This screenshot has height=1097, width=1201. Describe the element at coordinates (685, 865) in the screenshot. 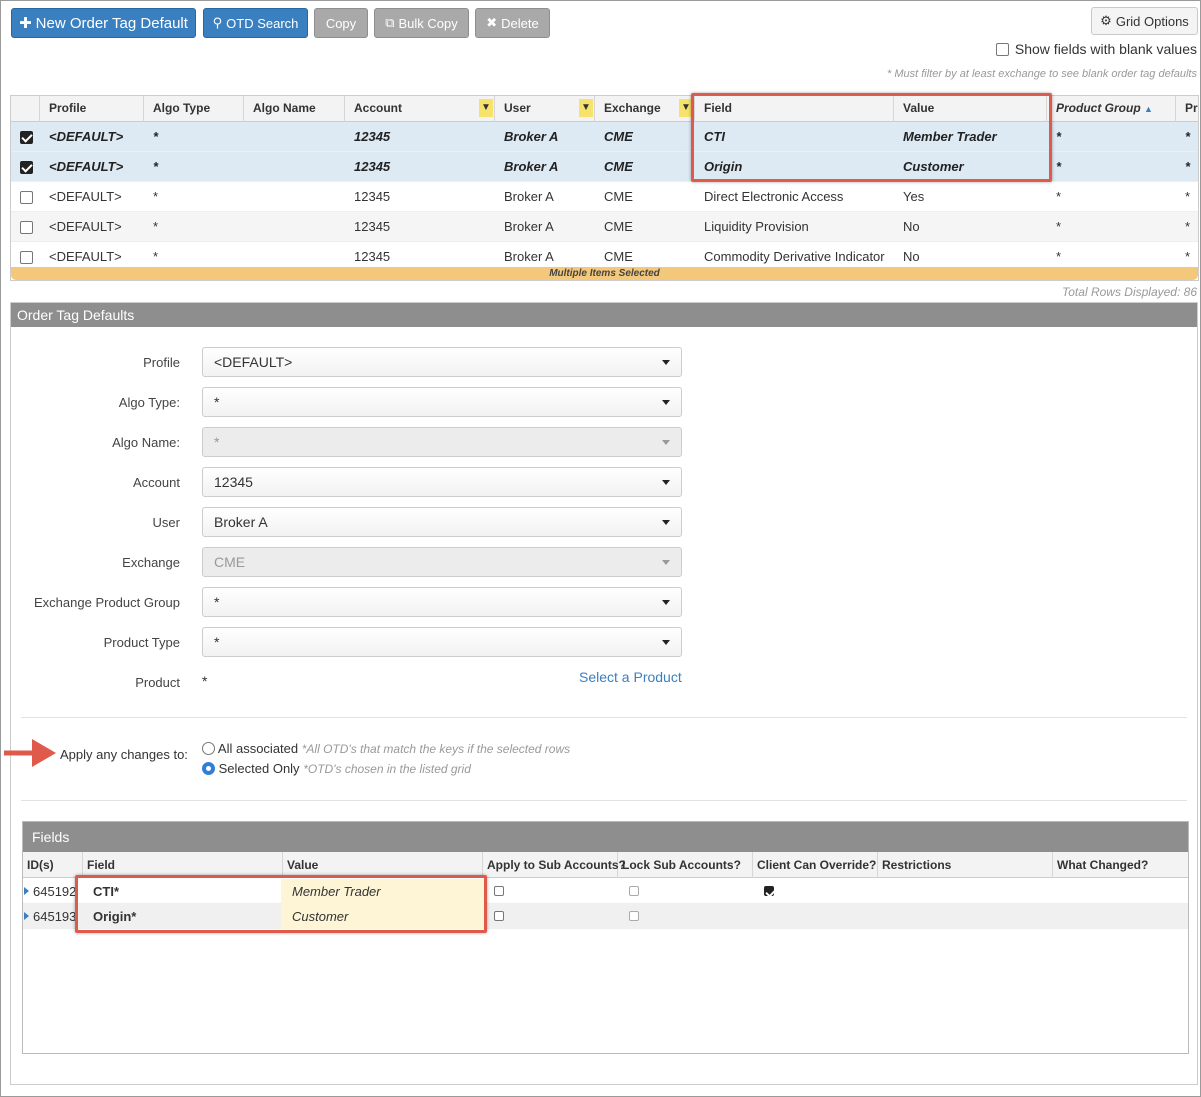

I see `col-lock-sub-accounts: Lock Sub Accounts?` at that location.